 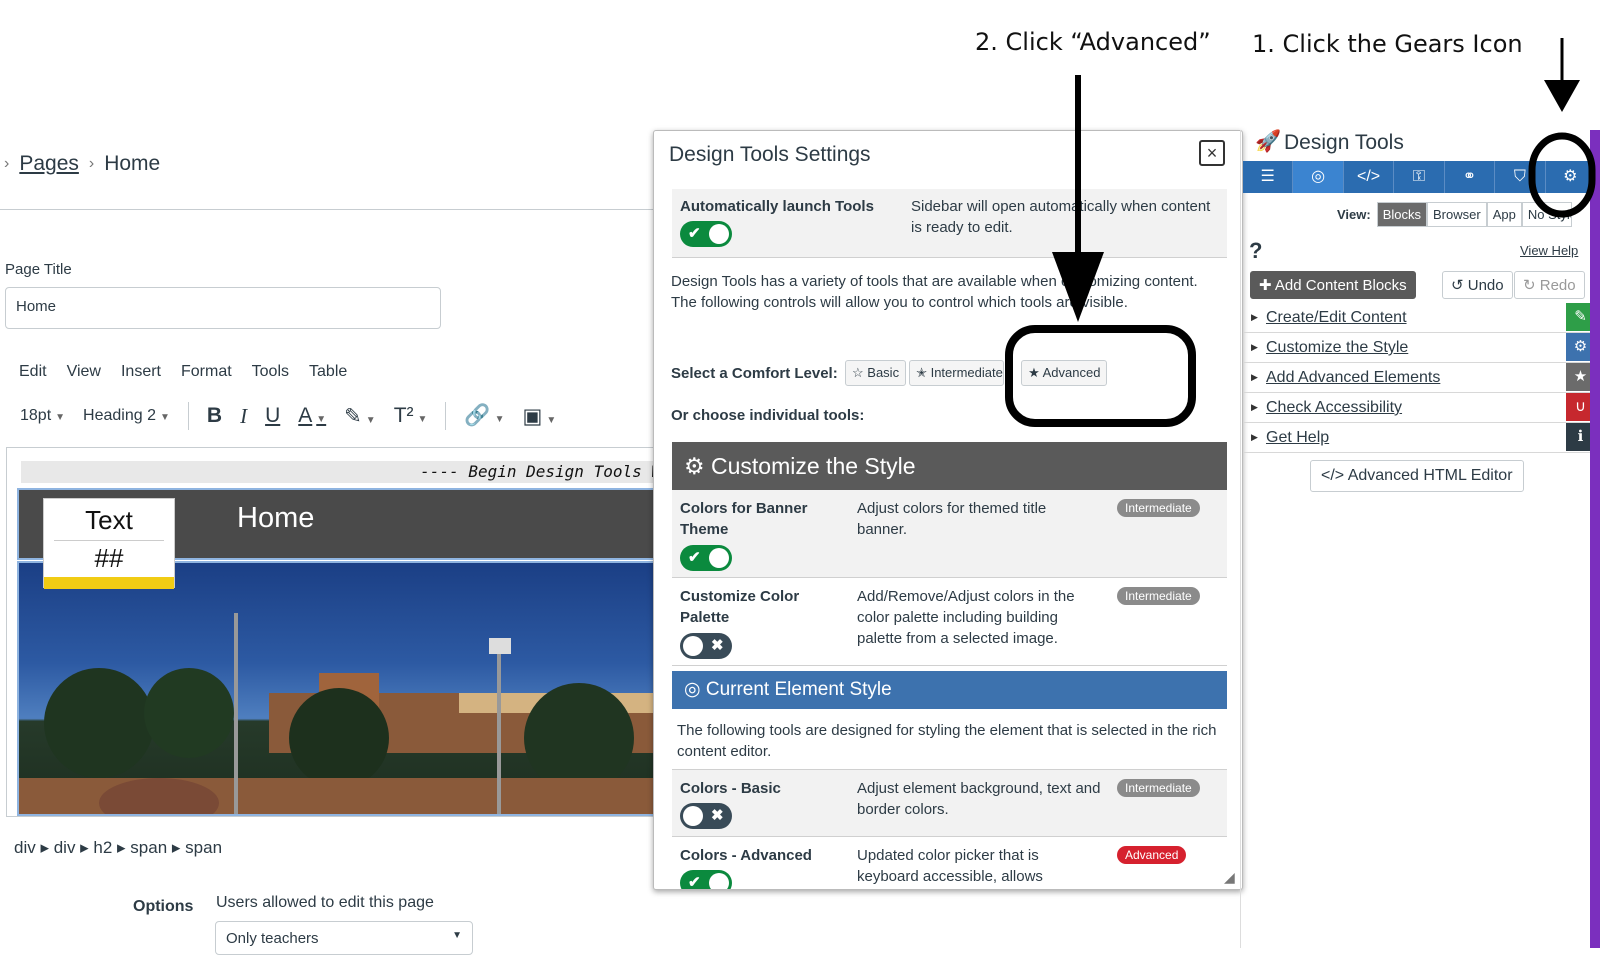 I want to click on arrow-to-advanced-button, so click(x=1078, y=198).